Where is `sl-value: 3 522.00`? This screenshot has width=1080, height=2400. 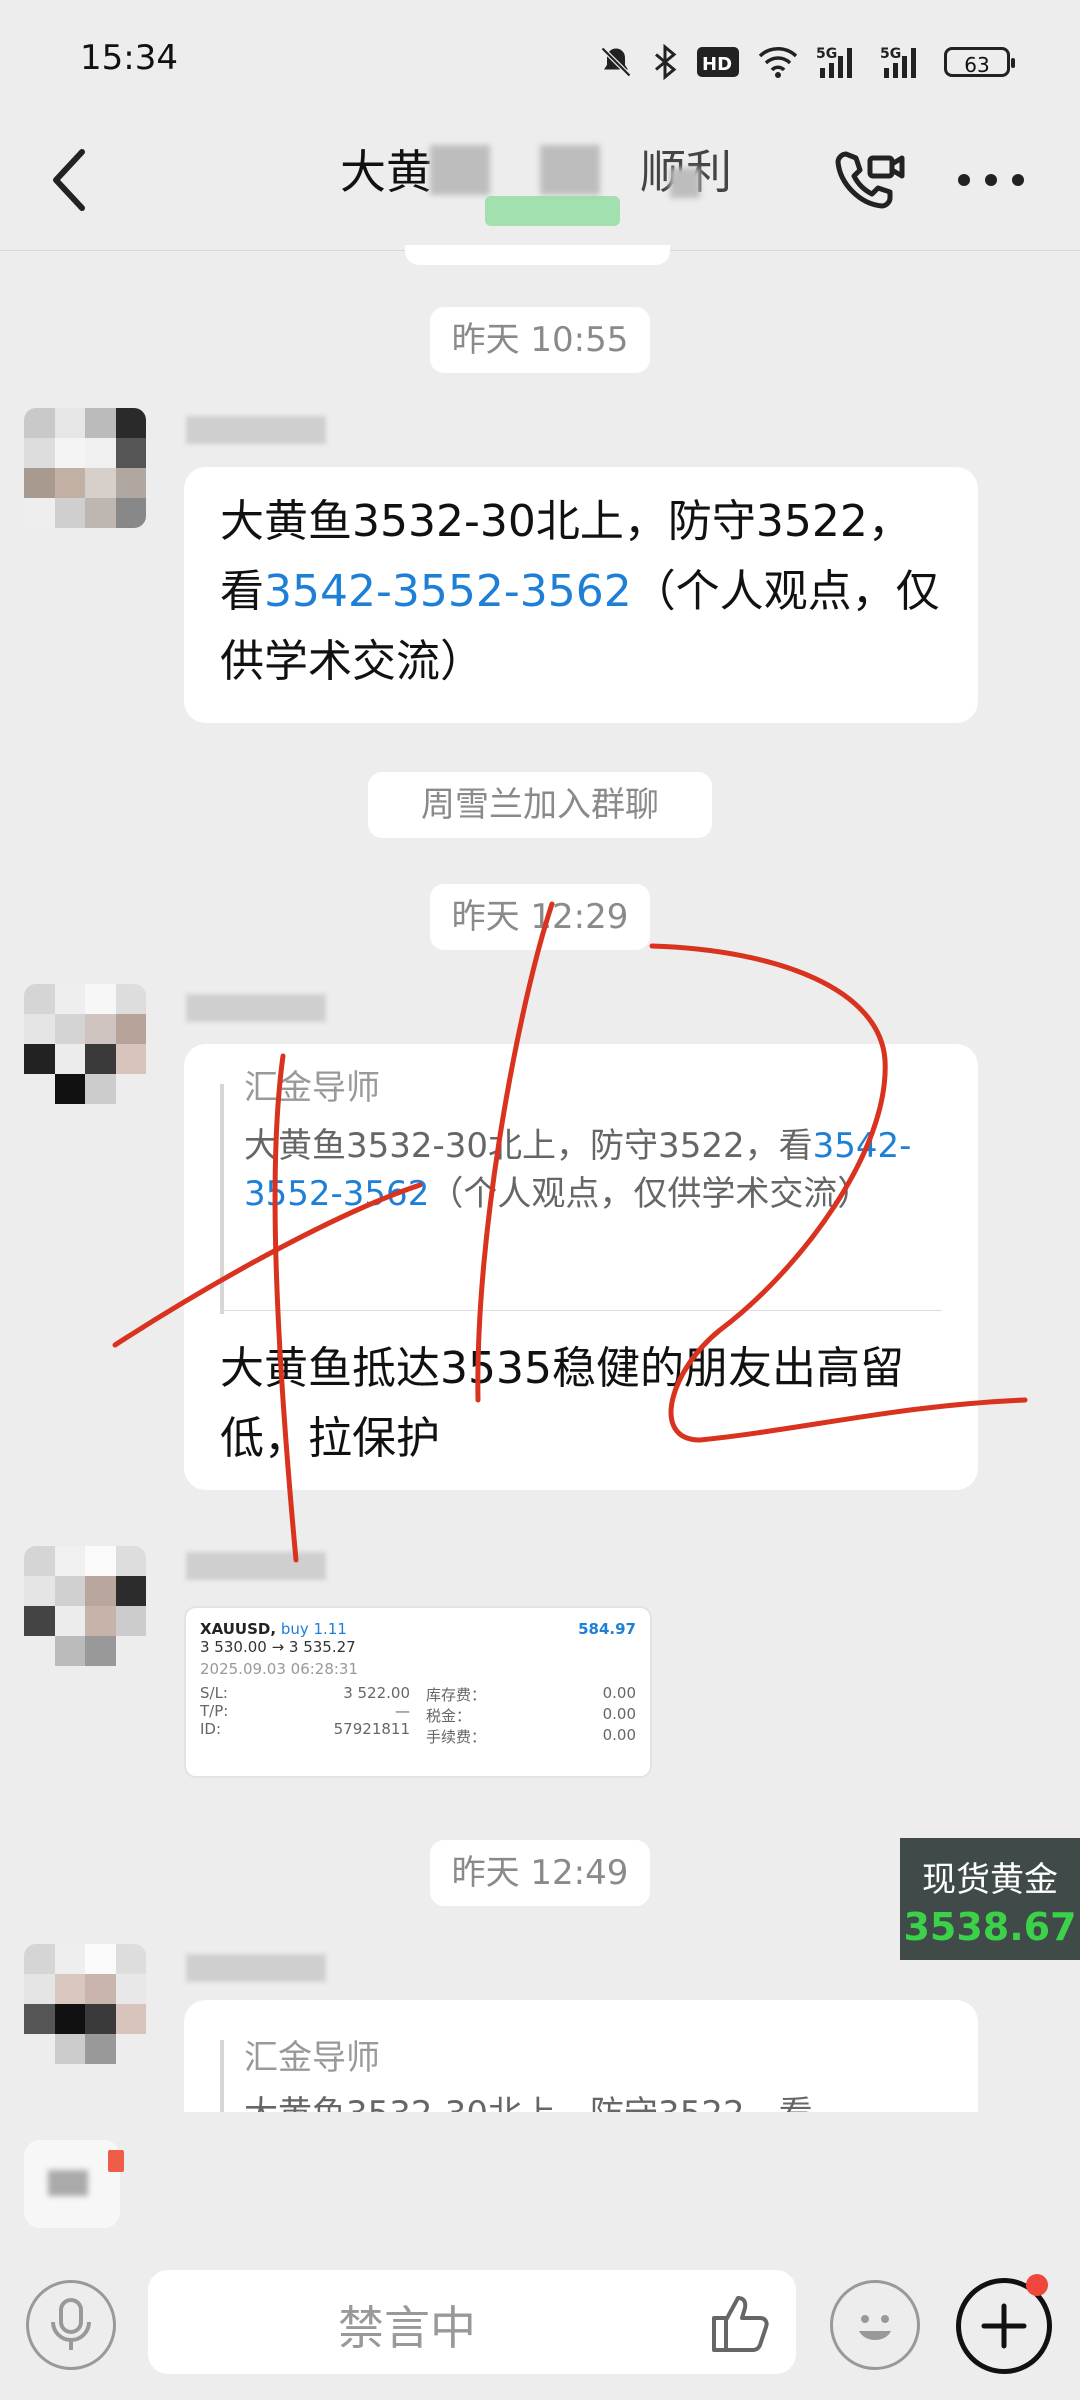
sl-value: 3 522.00 is located at coordinates (376, 1693).